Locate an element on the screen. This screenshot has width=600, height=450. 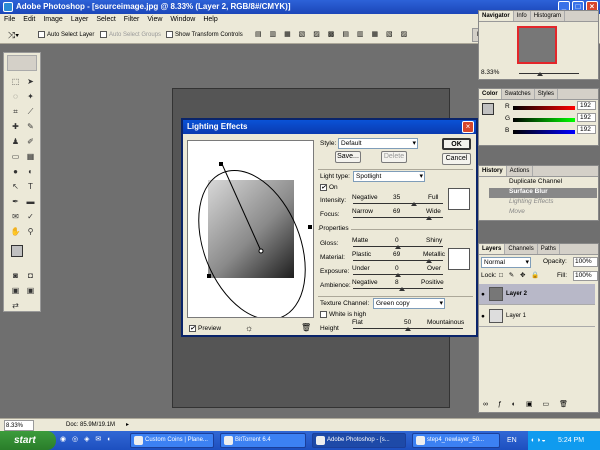
light-on-checkbox: On is located at coordinates (329, 187).